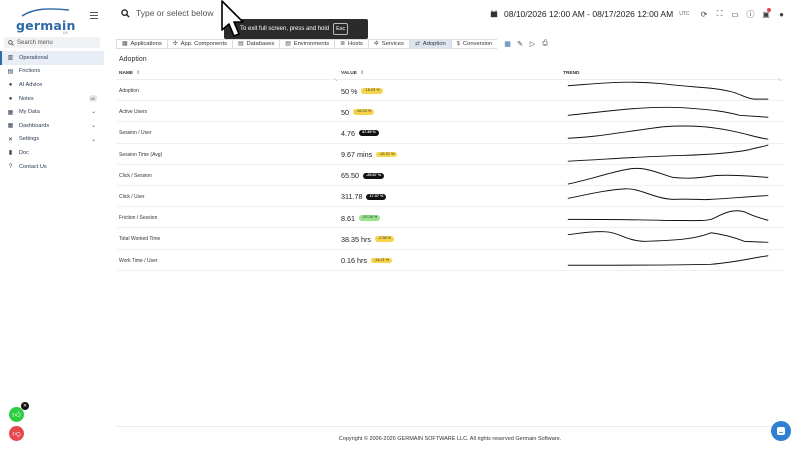 This screenshot has height=450, width=800. Describe the element at coordinates (52, 167) in the screenshot. I see `sidebar-item-contact-us: ? Contact Us` at that location.